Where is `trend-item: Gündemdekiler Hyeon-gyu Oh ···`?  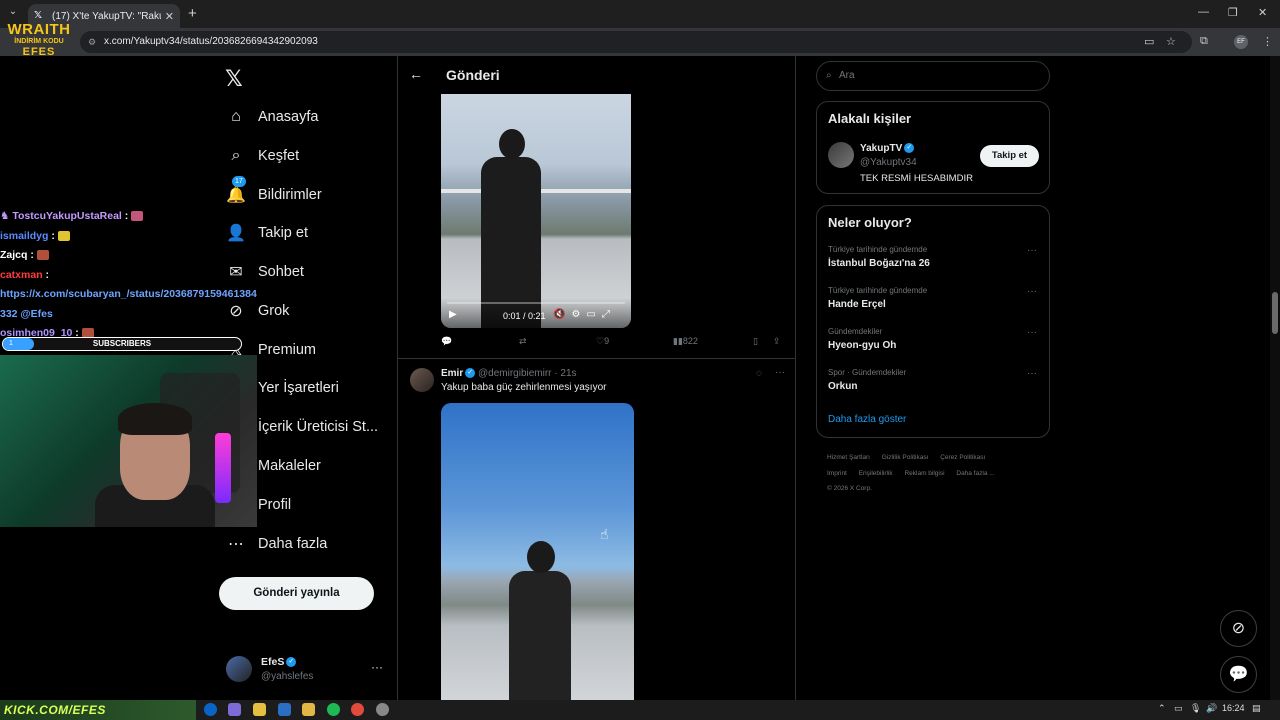
trend-item: Gündemdekiler Hyeon-gyu Oh ··· is located at coordinates (935, 343).